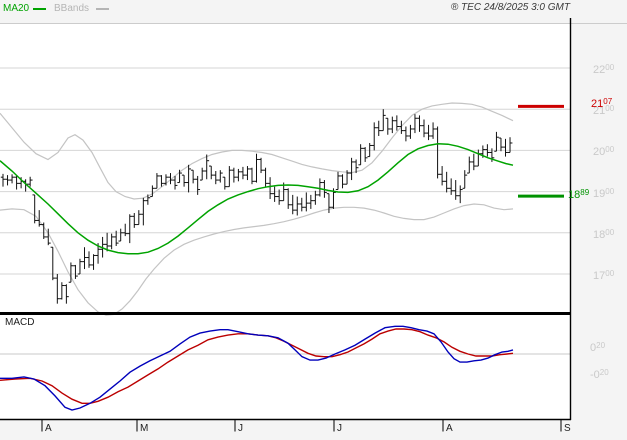 This screenshot has width=627, height=440. Describe the element at coordinates (102, 9) in the screenshot. I see `legend-bbands-dash-icon` at that location.